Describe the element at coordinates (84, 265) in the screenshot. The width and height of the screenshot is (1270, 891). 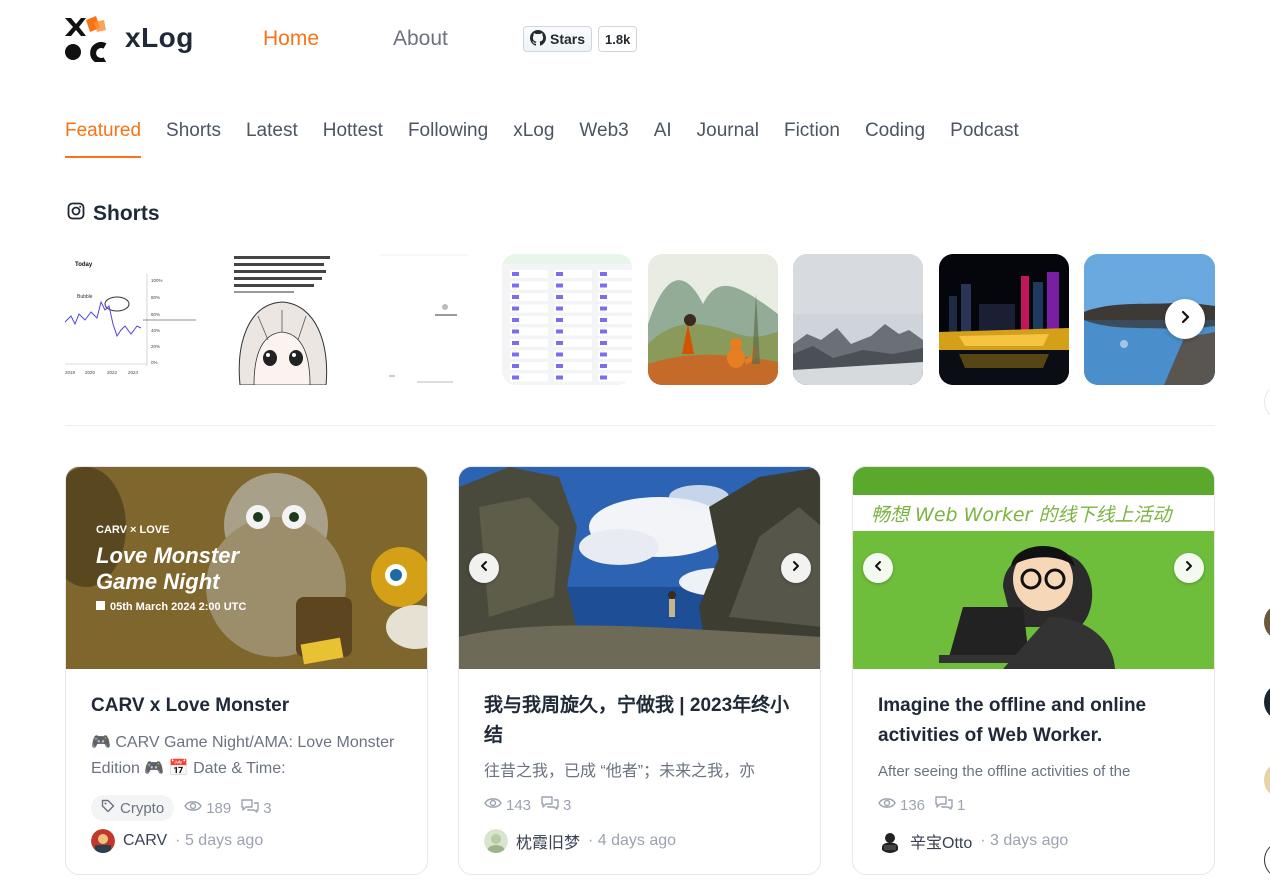
I see `chart-thumb-today: Today` at that location.